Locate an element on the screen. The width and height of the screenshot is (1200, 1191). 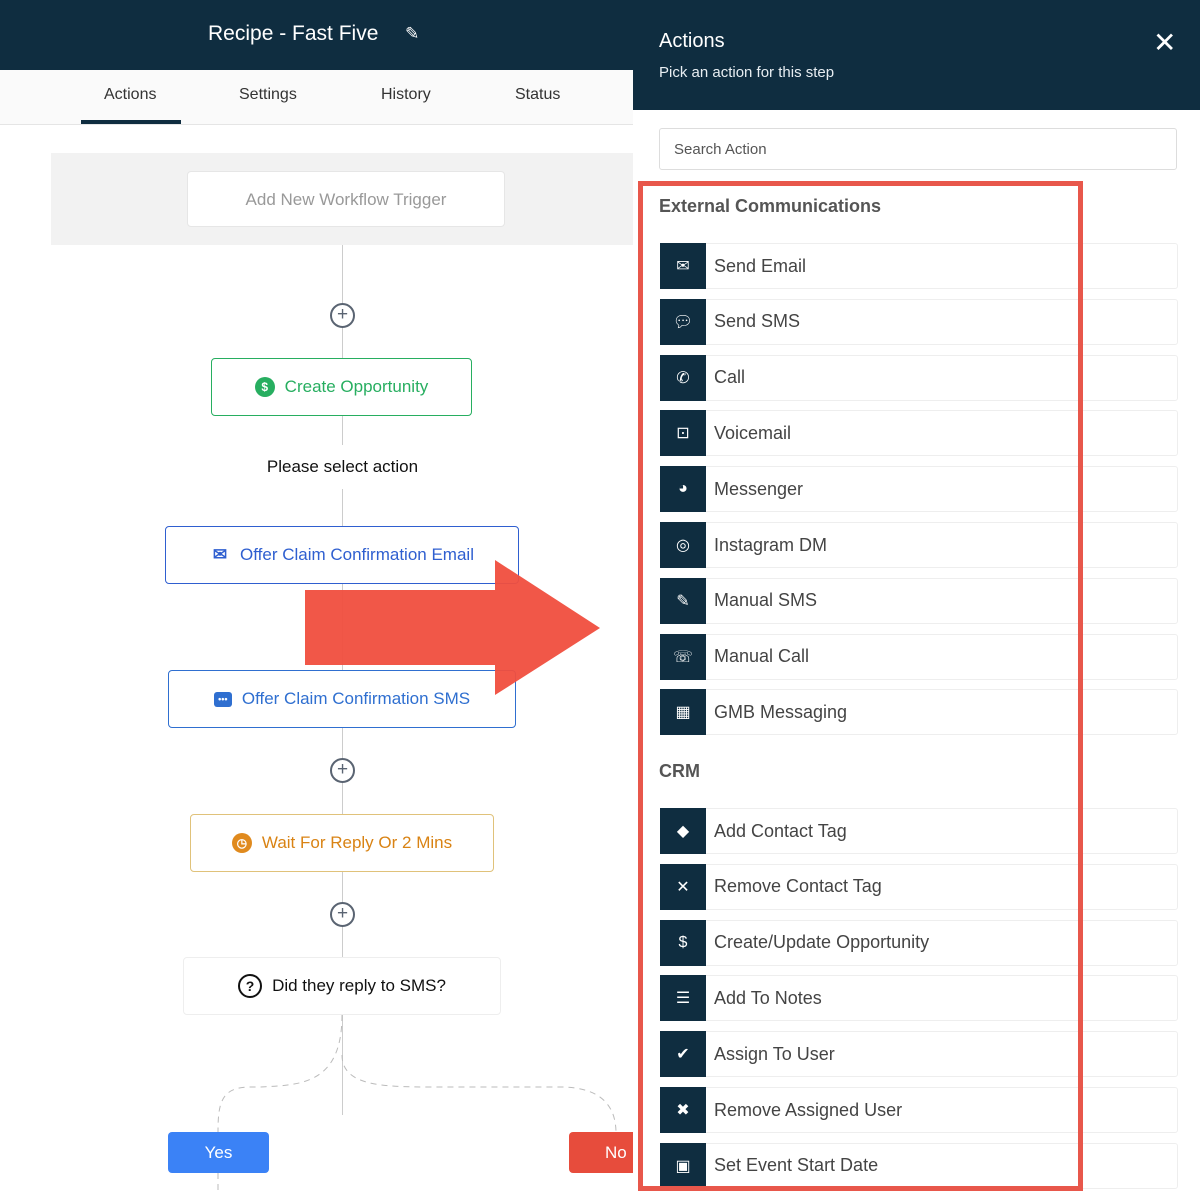
action-label: Manual SMS is located at coordinates (766, 600).